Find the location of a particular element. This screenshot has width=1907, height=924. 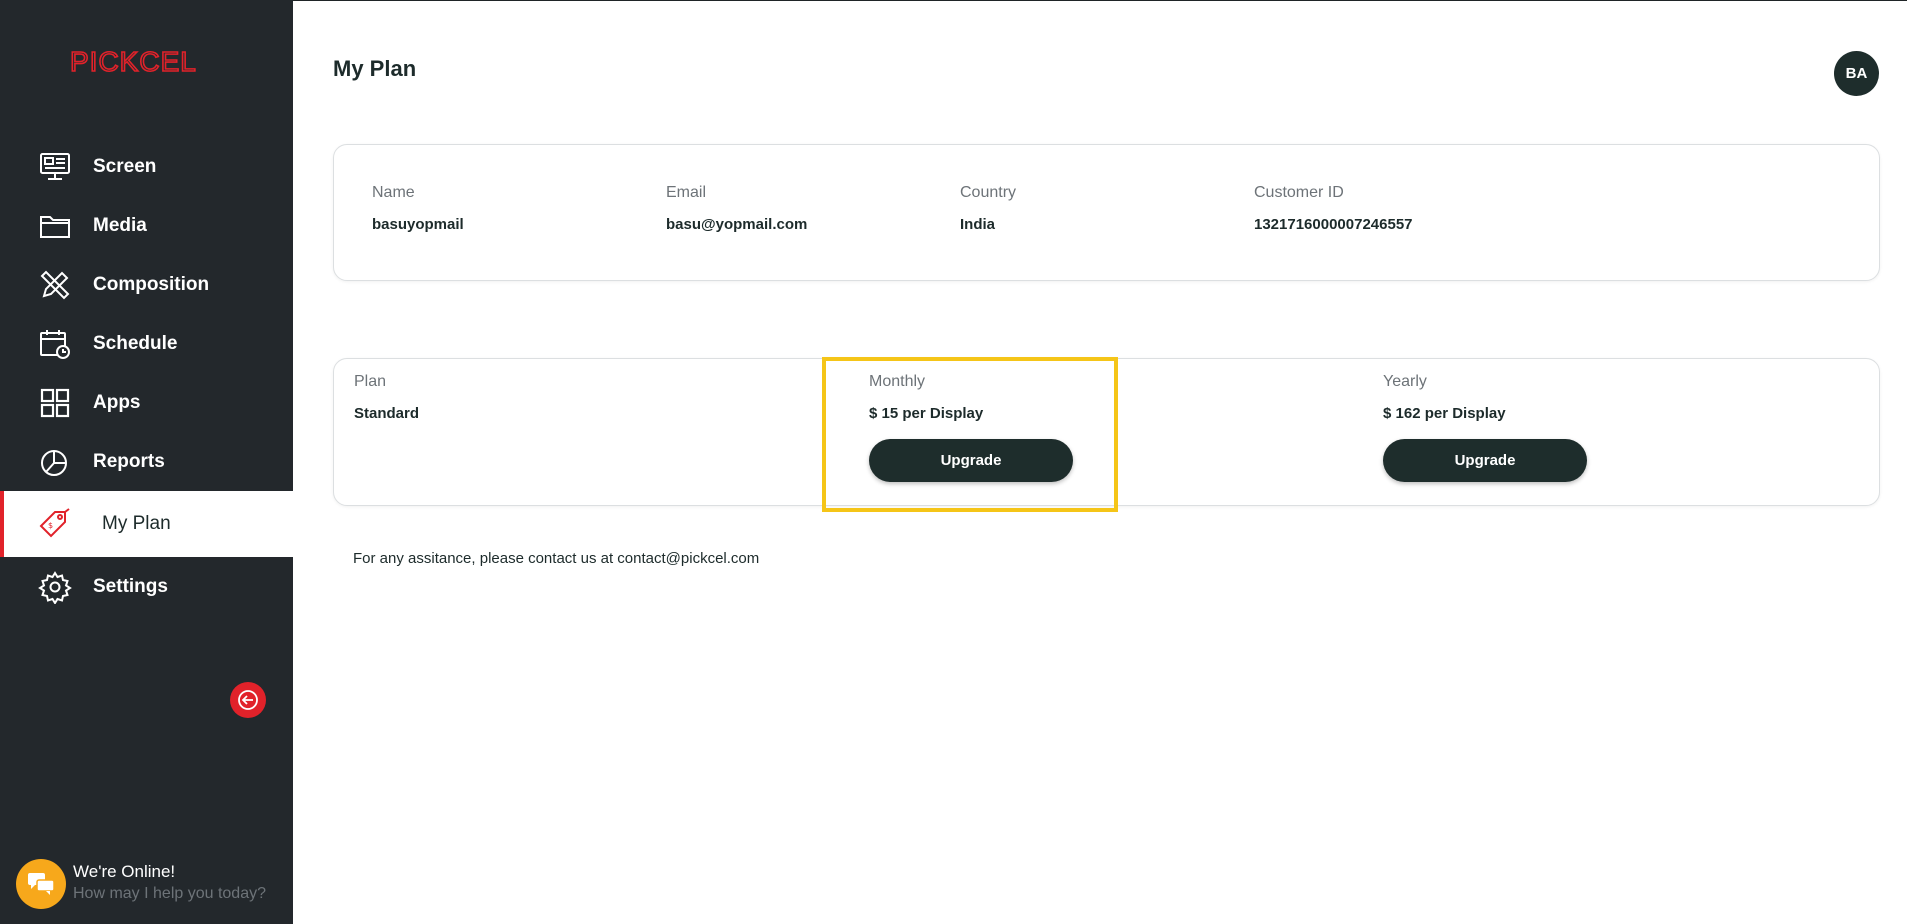

sidebar-item-composition: Composition is located at coordinates (146, 284).